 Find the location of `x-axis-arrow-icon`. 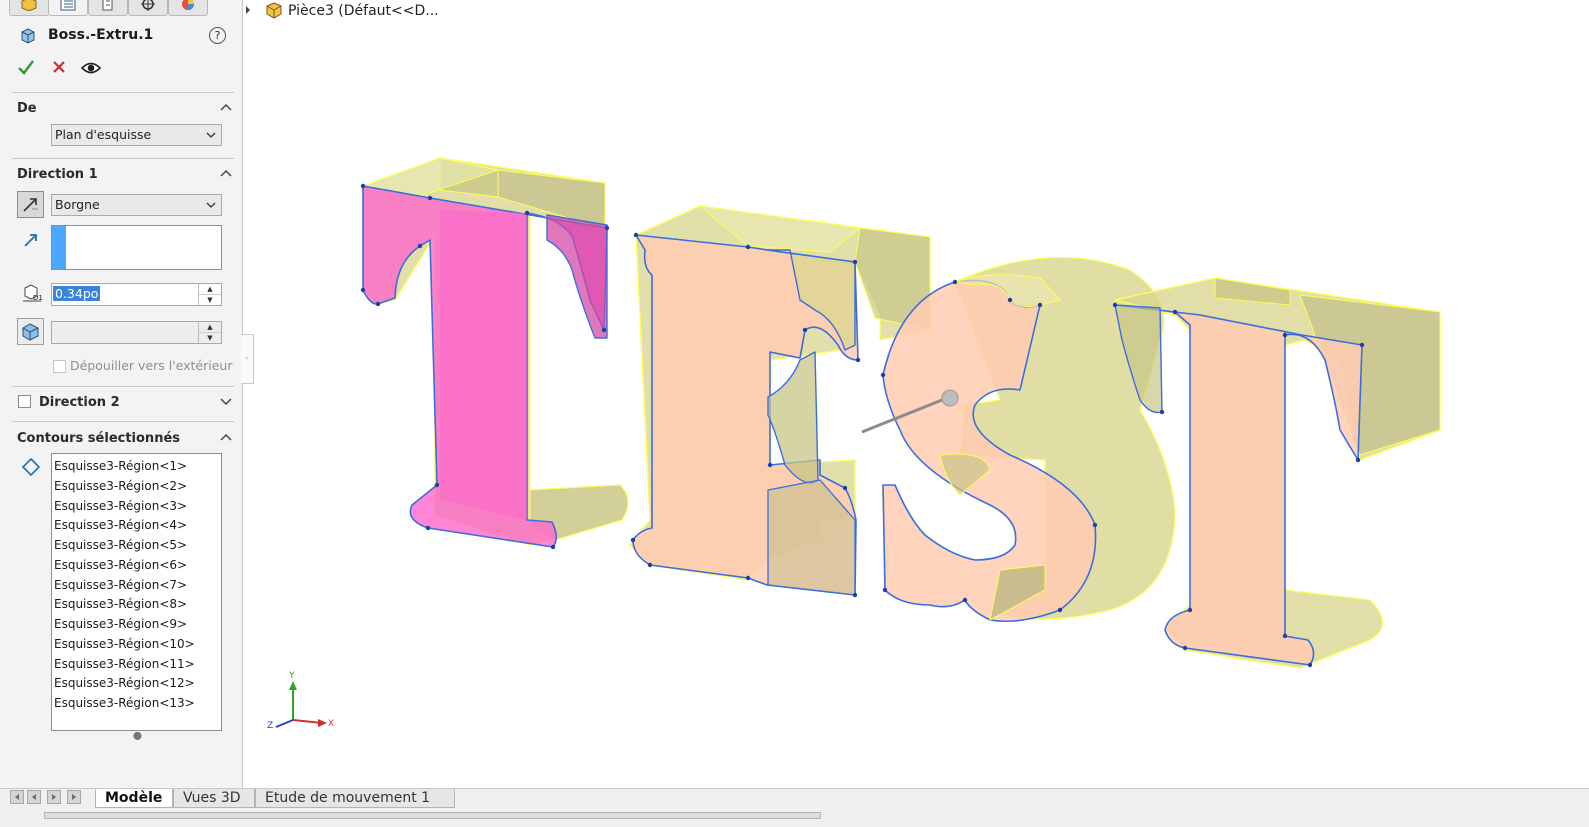

x-axis-arrow-icon is located at coordinates (322, 723).